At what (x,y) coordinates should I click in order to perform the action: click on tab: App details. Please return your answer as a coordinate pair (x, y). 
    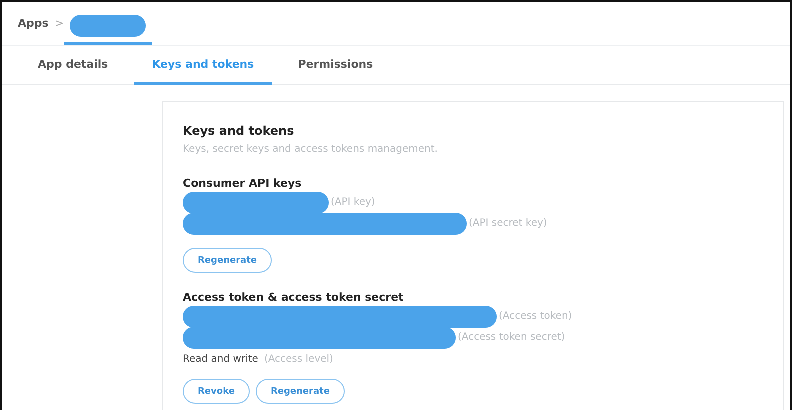
    Looking at the image, I should click on (73, 65).